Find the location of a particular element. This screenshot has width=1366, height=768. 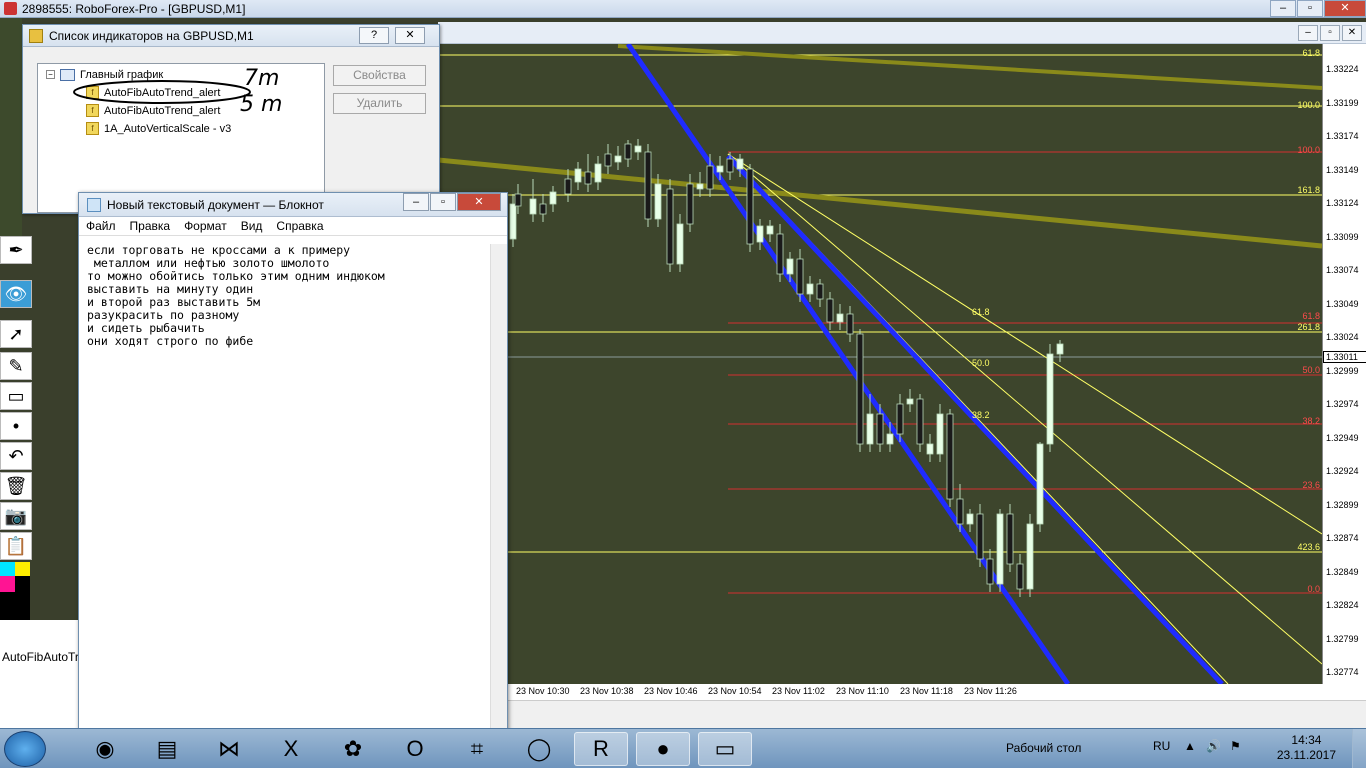

price-tick-label: 1.32874 is located at coordinates (1342, 538).